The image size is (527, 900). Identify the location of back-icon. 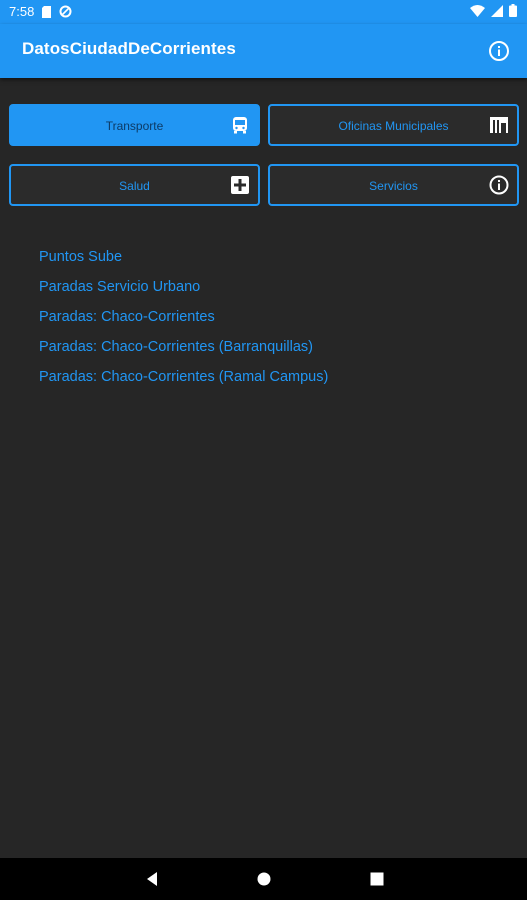
(152, 879).